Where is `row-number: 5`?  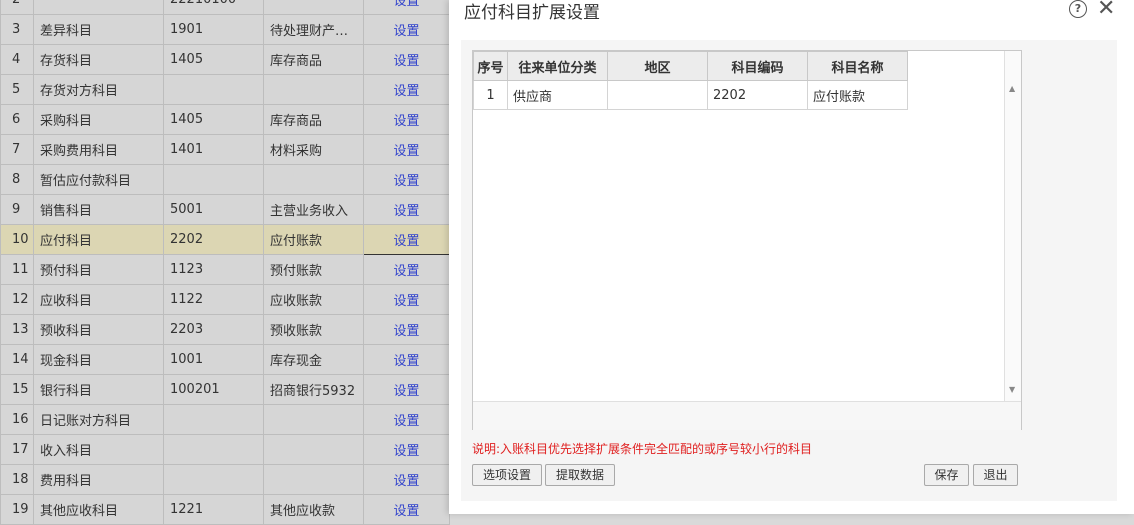 row-number: 5 is located at coordinates (17, 89).